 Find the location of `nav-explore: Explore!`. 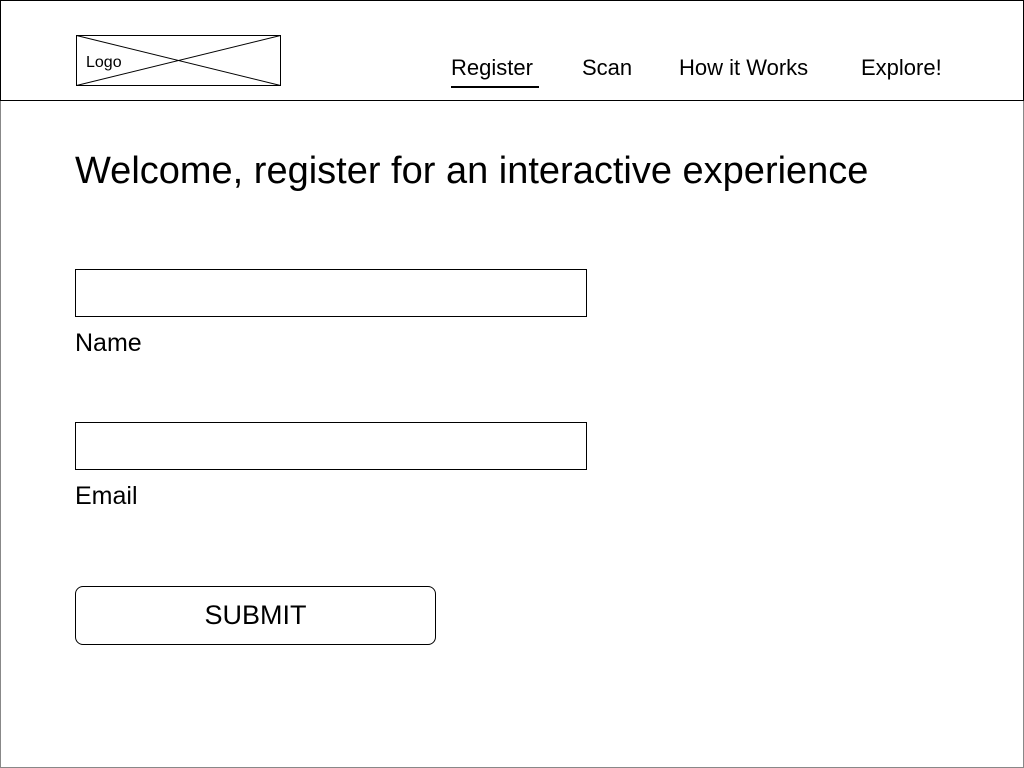

nav-explore: Explore! is located at coordinates (901, 68).